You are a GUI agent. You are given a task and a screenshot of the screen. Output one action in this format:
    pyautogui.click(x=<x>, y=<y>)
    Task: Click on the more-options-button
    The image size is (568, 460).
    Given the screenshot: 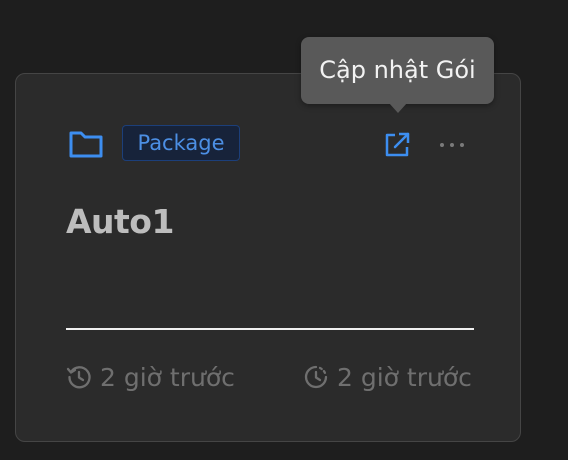 What is the action you would take?
    pyautogui.click(x=452, y=145)
    